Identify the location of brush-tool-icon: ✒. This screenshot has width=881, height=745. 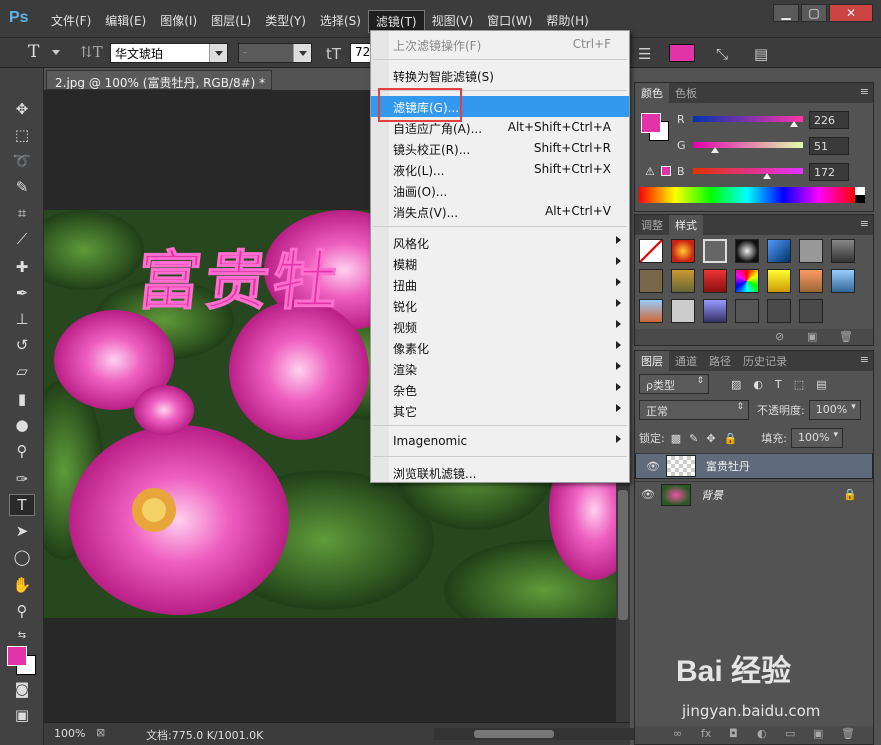
(22, 293).